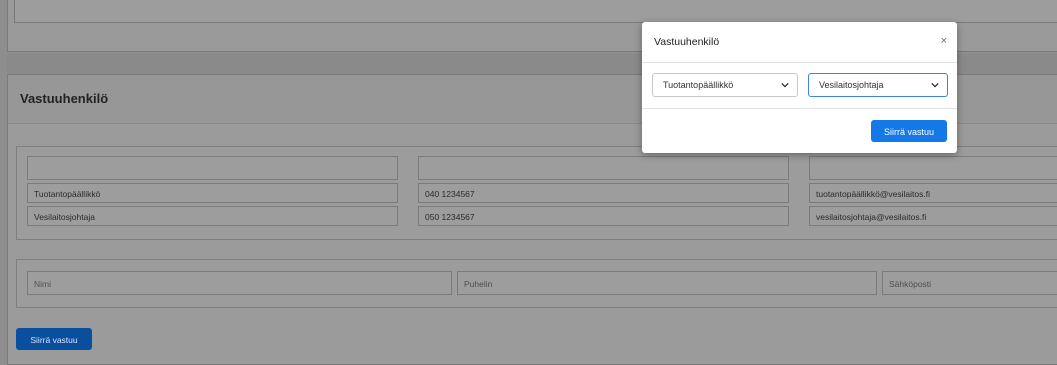 This screenshot has height=365, width=1057. Describe the element at coordinates (603, 168) in the screenshot. I see `table-header-phone` at that location.